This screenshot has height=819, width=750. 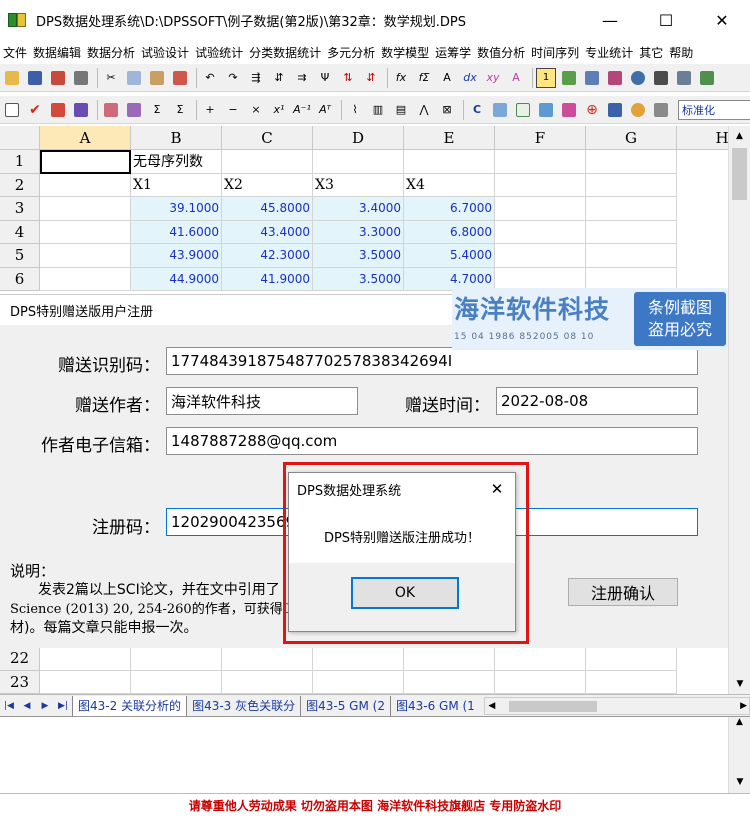 What do you see at coordinates (651, 52) in the screenshot?
I see `menu-other: 其它` at bounding box center [651, 52].